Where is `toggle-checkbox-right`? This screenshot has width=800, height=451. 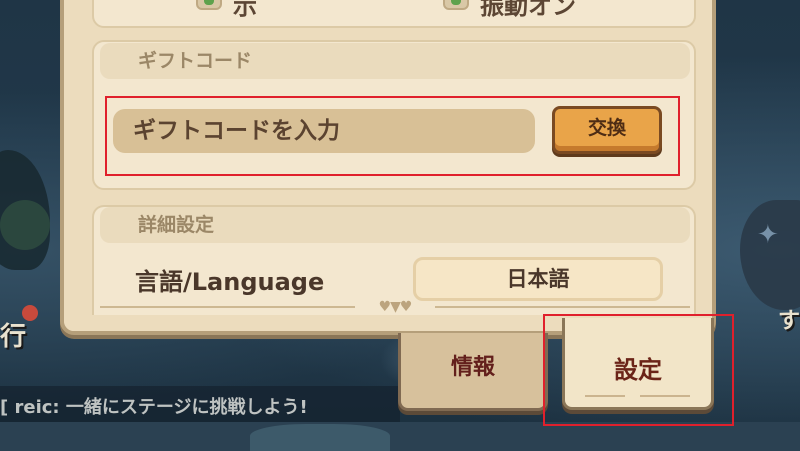
toggle-checkbox-right is located at coordinates (456, 5).